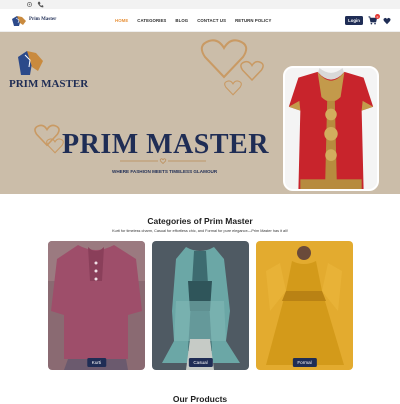 This screenshot has width=400, height=404. Describe the element at coordinates (181, 20) in the screenshot. I see `nav-blog: BLOG` at that location.